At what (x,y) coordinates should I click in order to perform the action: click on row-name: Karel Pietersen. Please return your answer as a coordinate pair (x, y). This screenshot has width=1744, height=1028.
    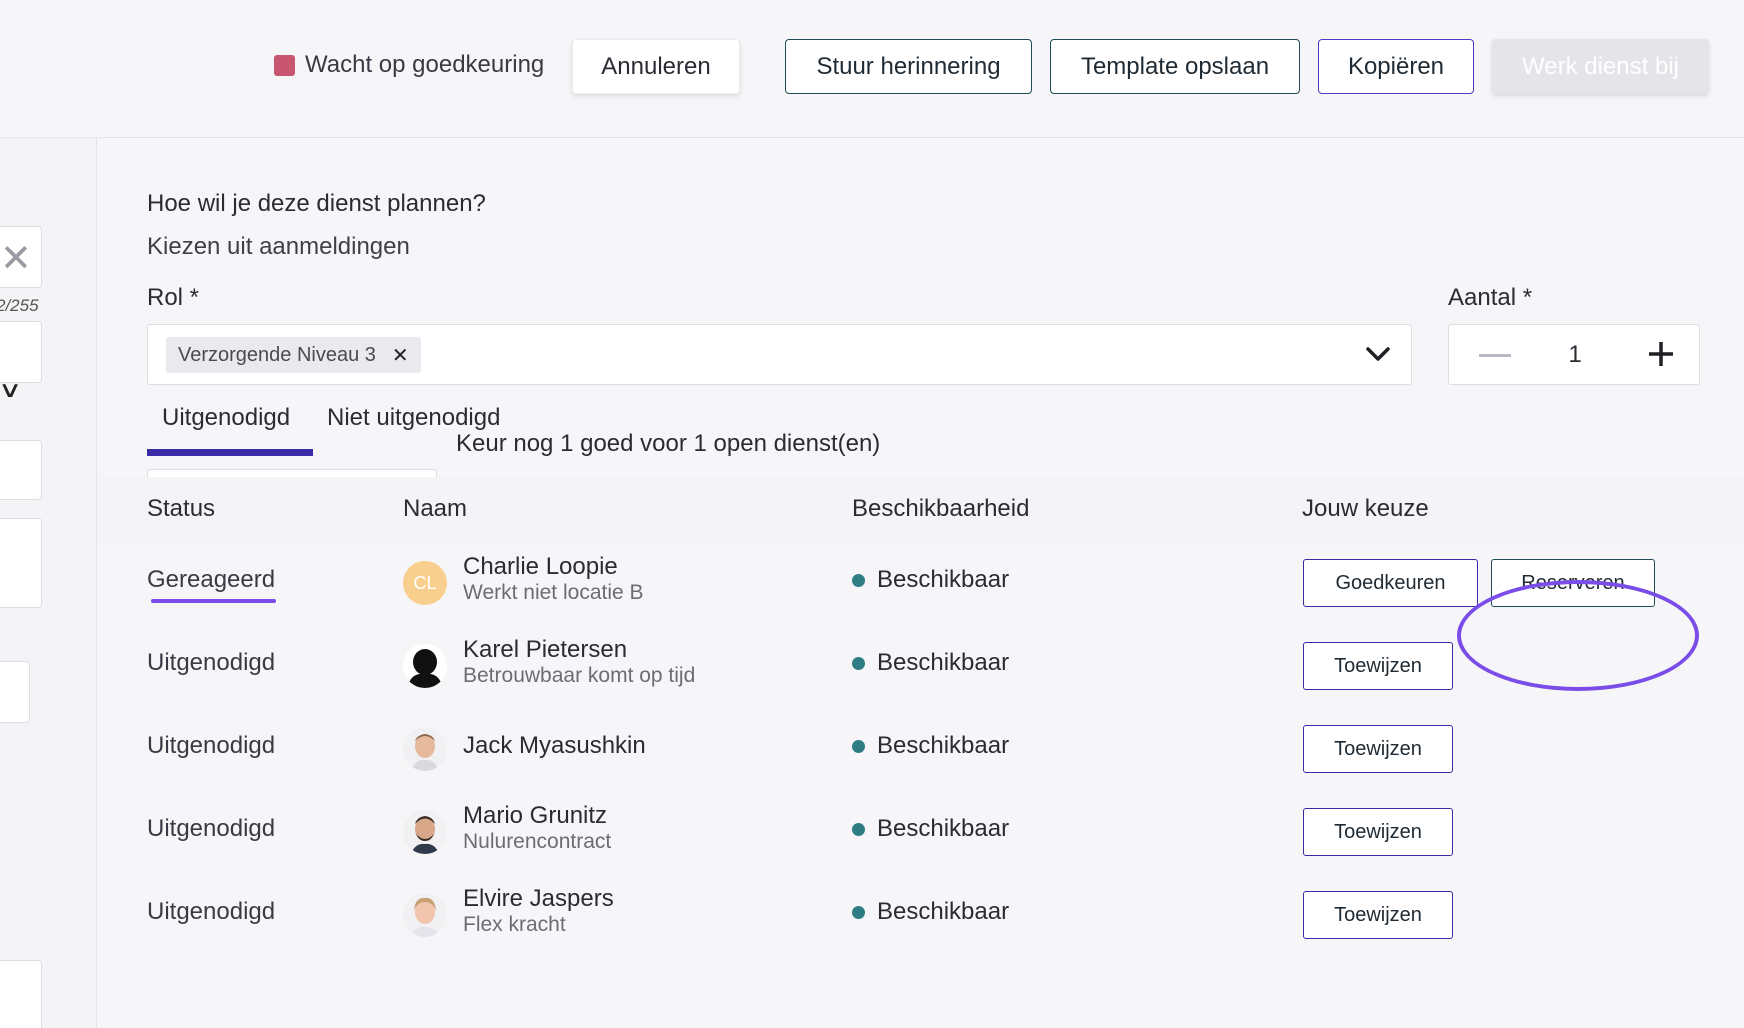
    Looking at the image, I should click on (545, 649).